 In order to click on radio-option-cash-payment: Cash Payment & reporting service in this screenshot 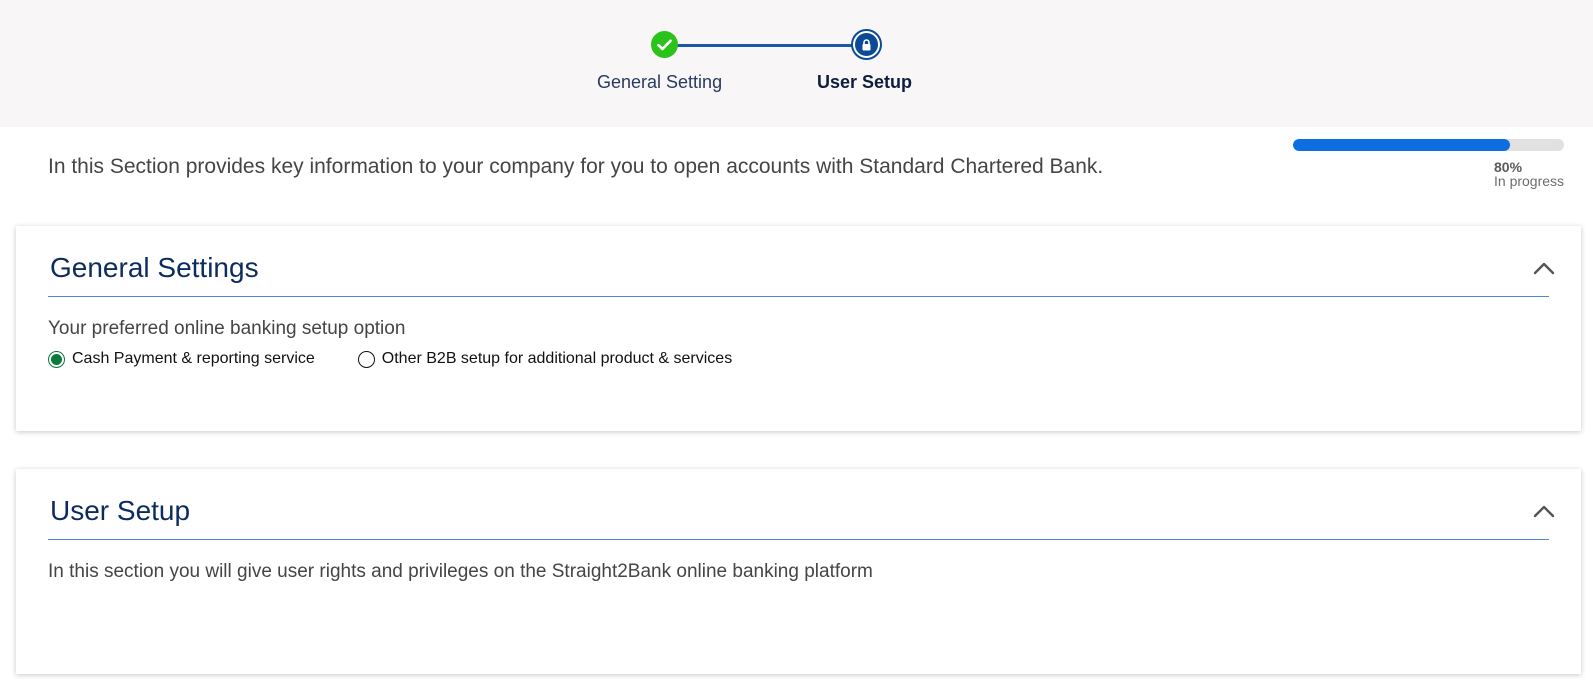, I will do `click(181, 359)`.